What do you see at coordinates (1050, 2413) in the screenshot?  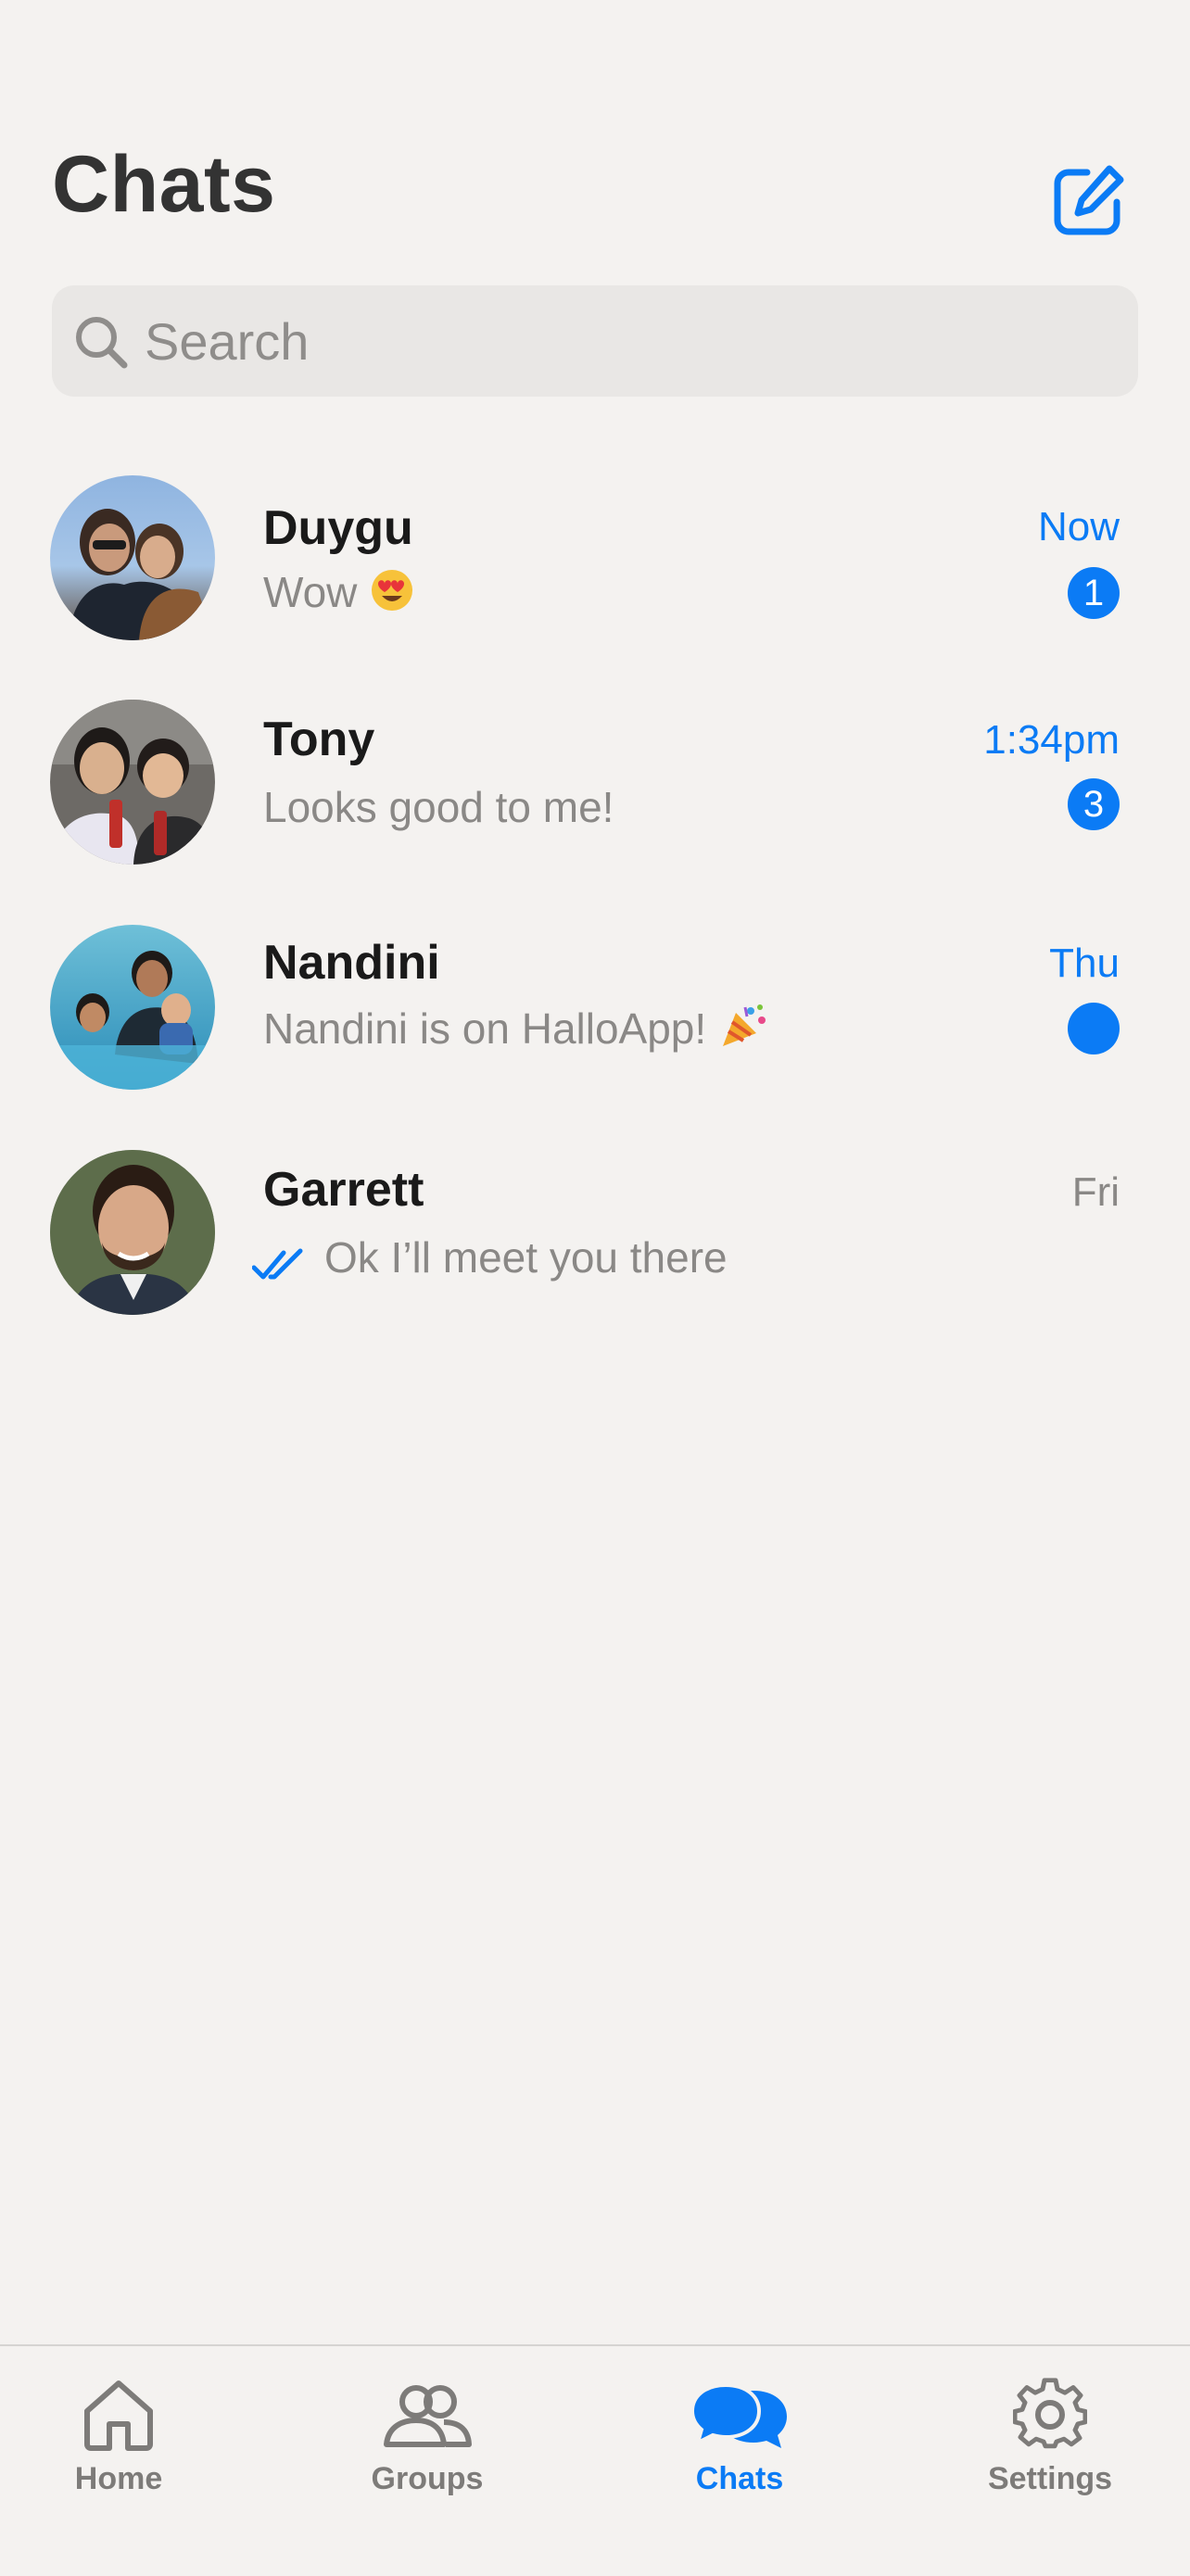 I see `settings-icon` at bounding box center [1050, 2413].